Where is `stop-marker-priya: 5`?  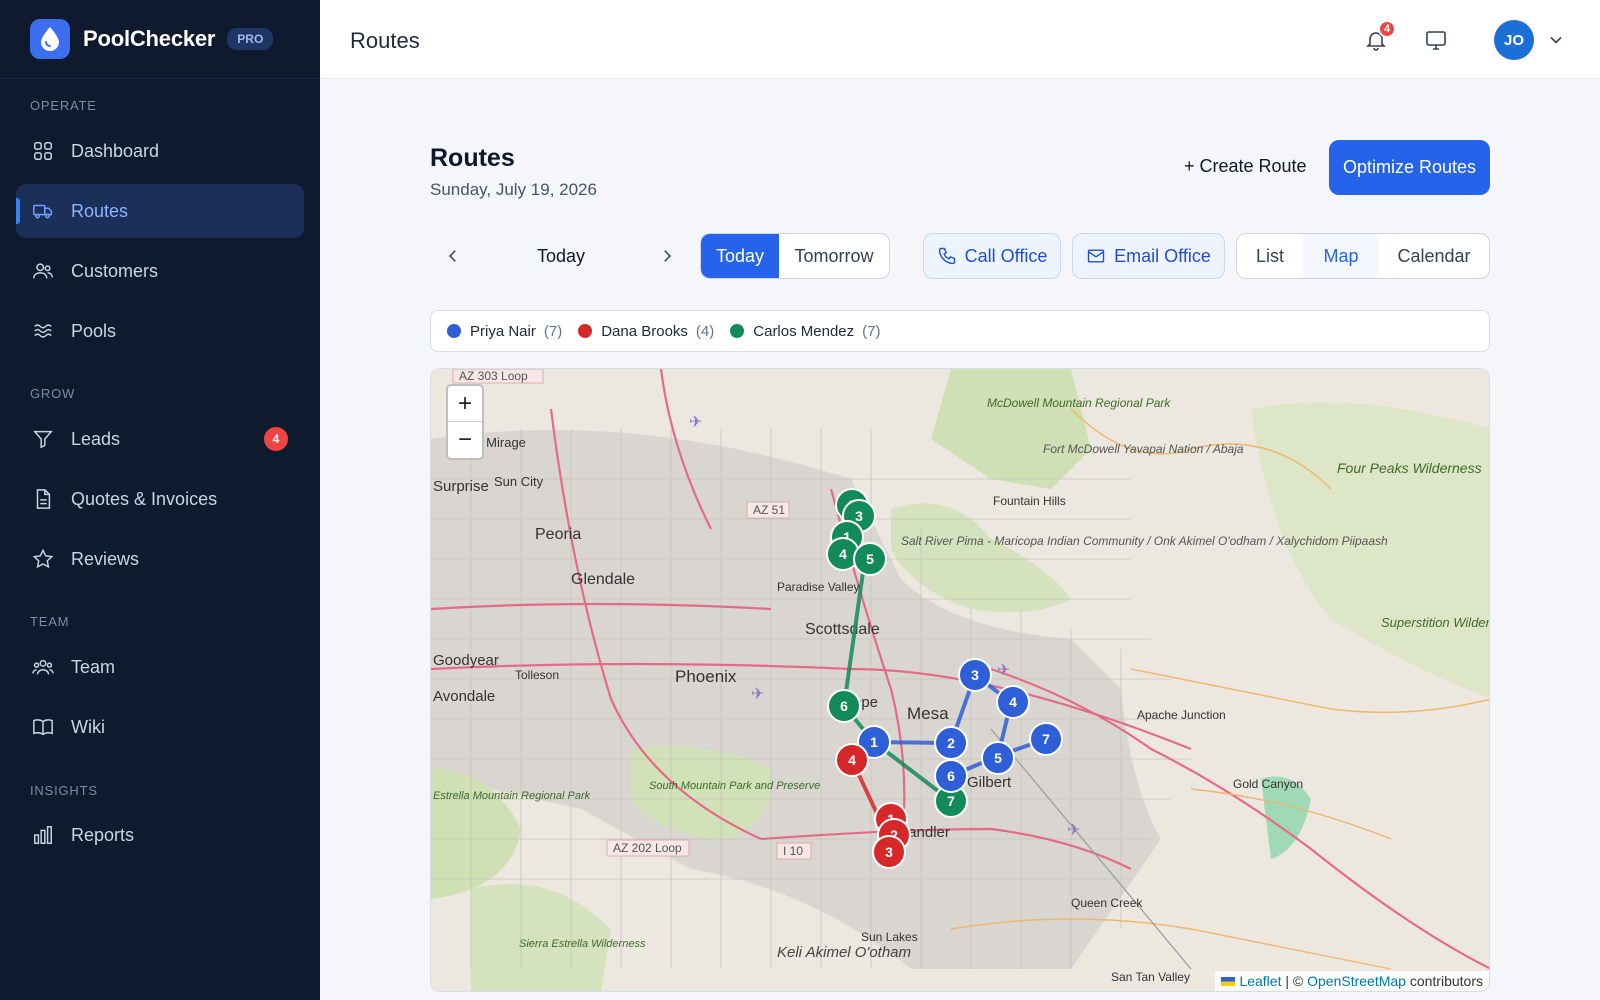 stop-marker-priya: 5 is located at coordinates (998, 758).